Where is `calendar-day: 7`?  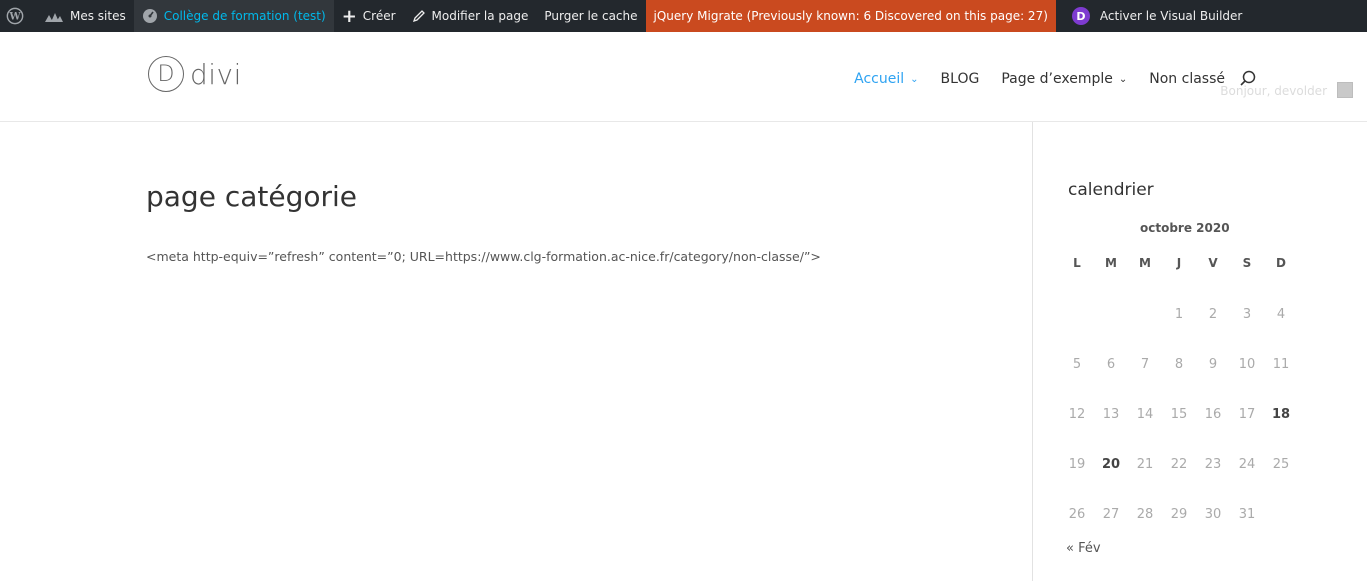
calendar-day: 7 is located at coordinates (1145, 364).